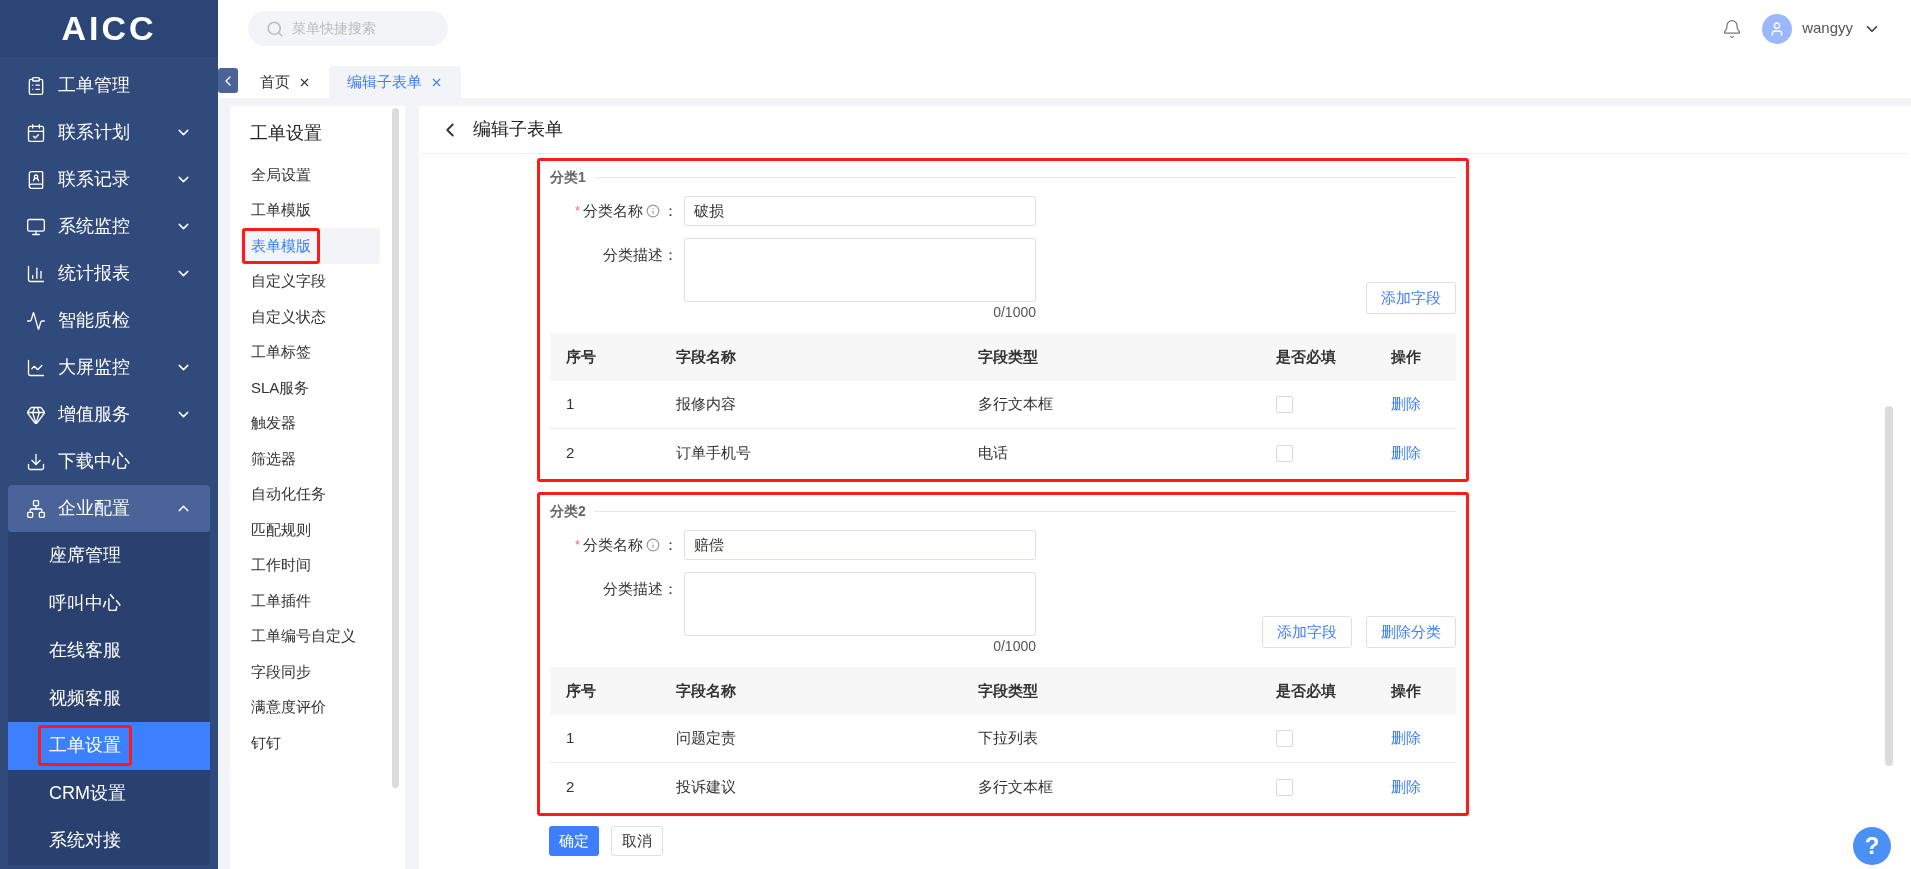 The width and height of the screenshot is (1911, 869). I want to click on submenu-item: 满意度评价, so click(310, 707).